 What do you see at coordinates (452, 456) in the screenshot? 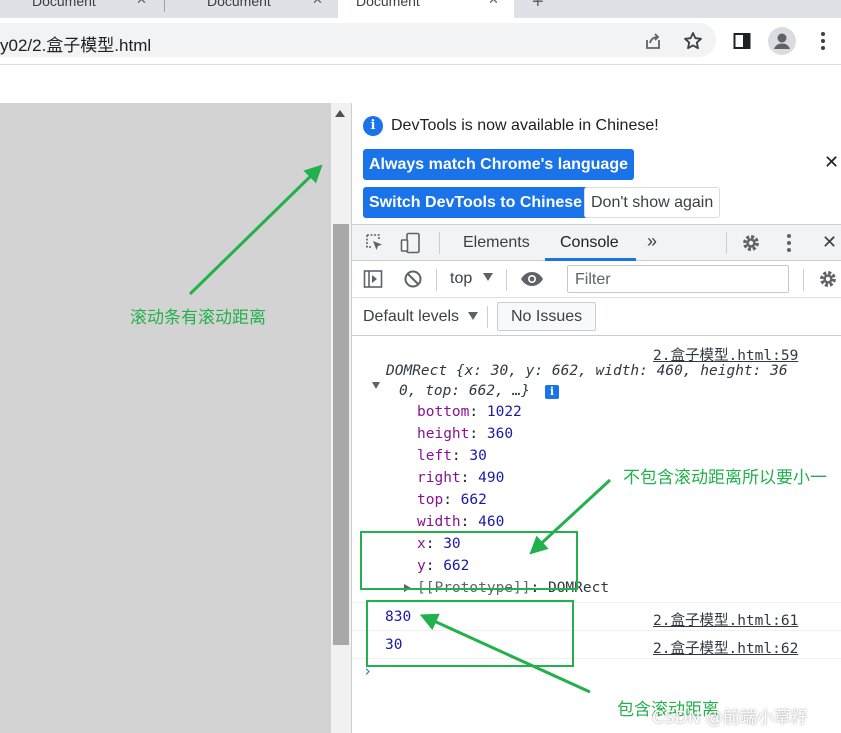
I see `prop-left: left: 30` at bounding box center [452, 456].